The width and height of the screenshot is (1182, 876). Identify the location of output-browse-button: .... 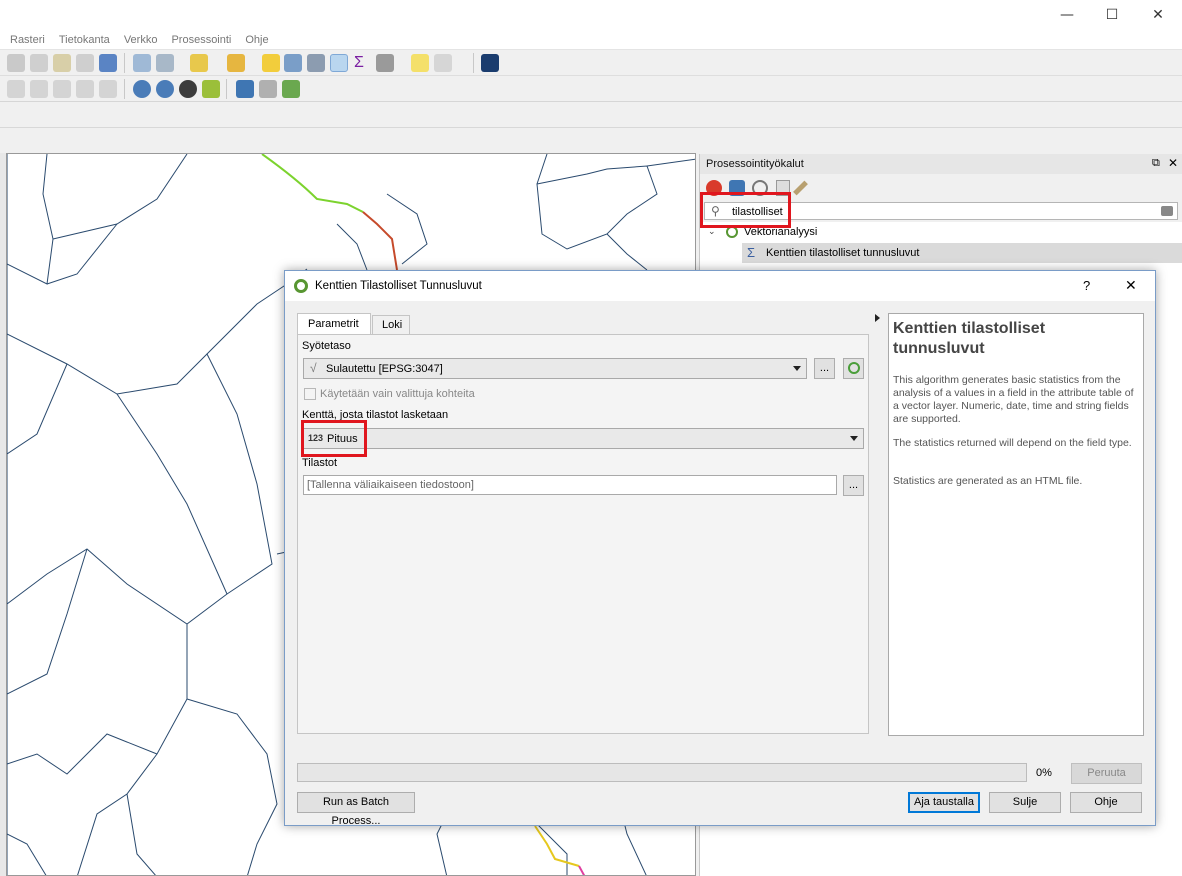
(853, 485).